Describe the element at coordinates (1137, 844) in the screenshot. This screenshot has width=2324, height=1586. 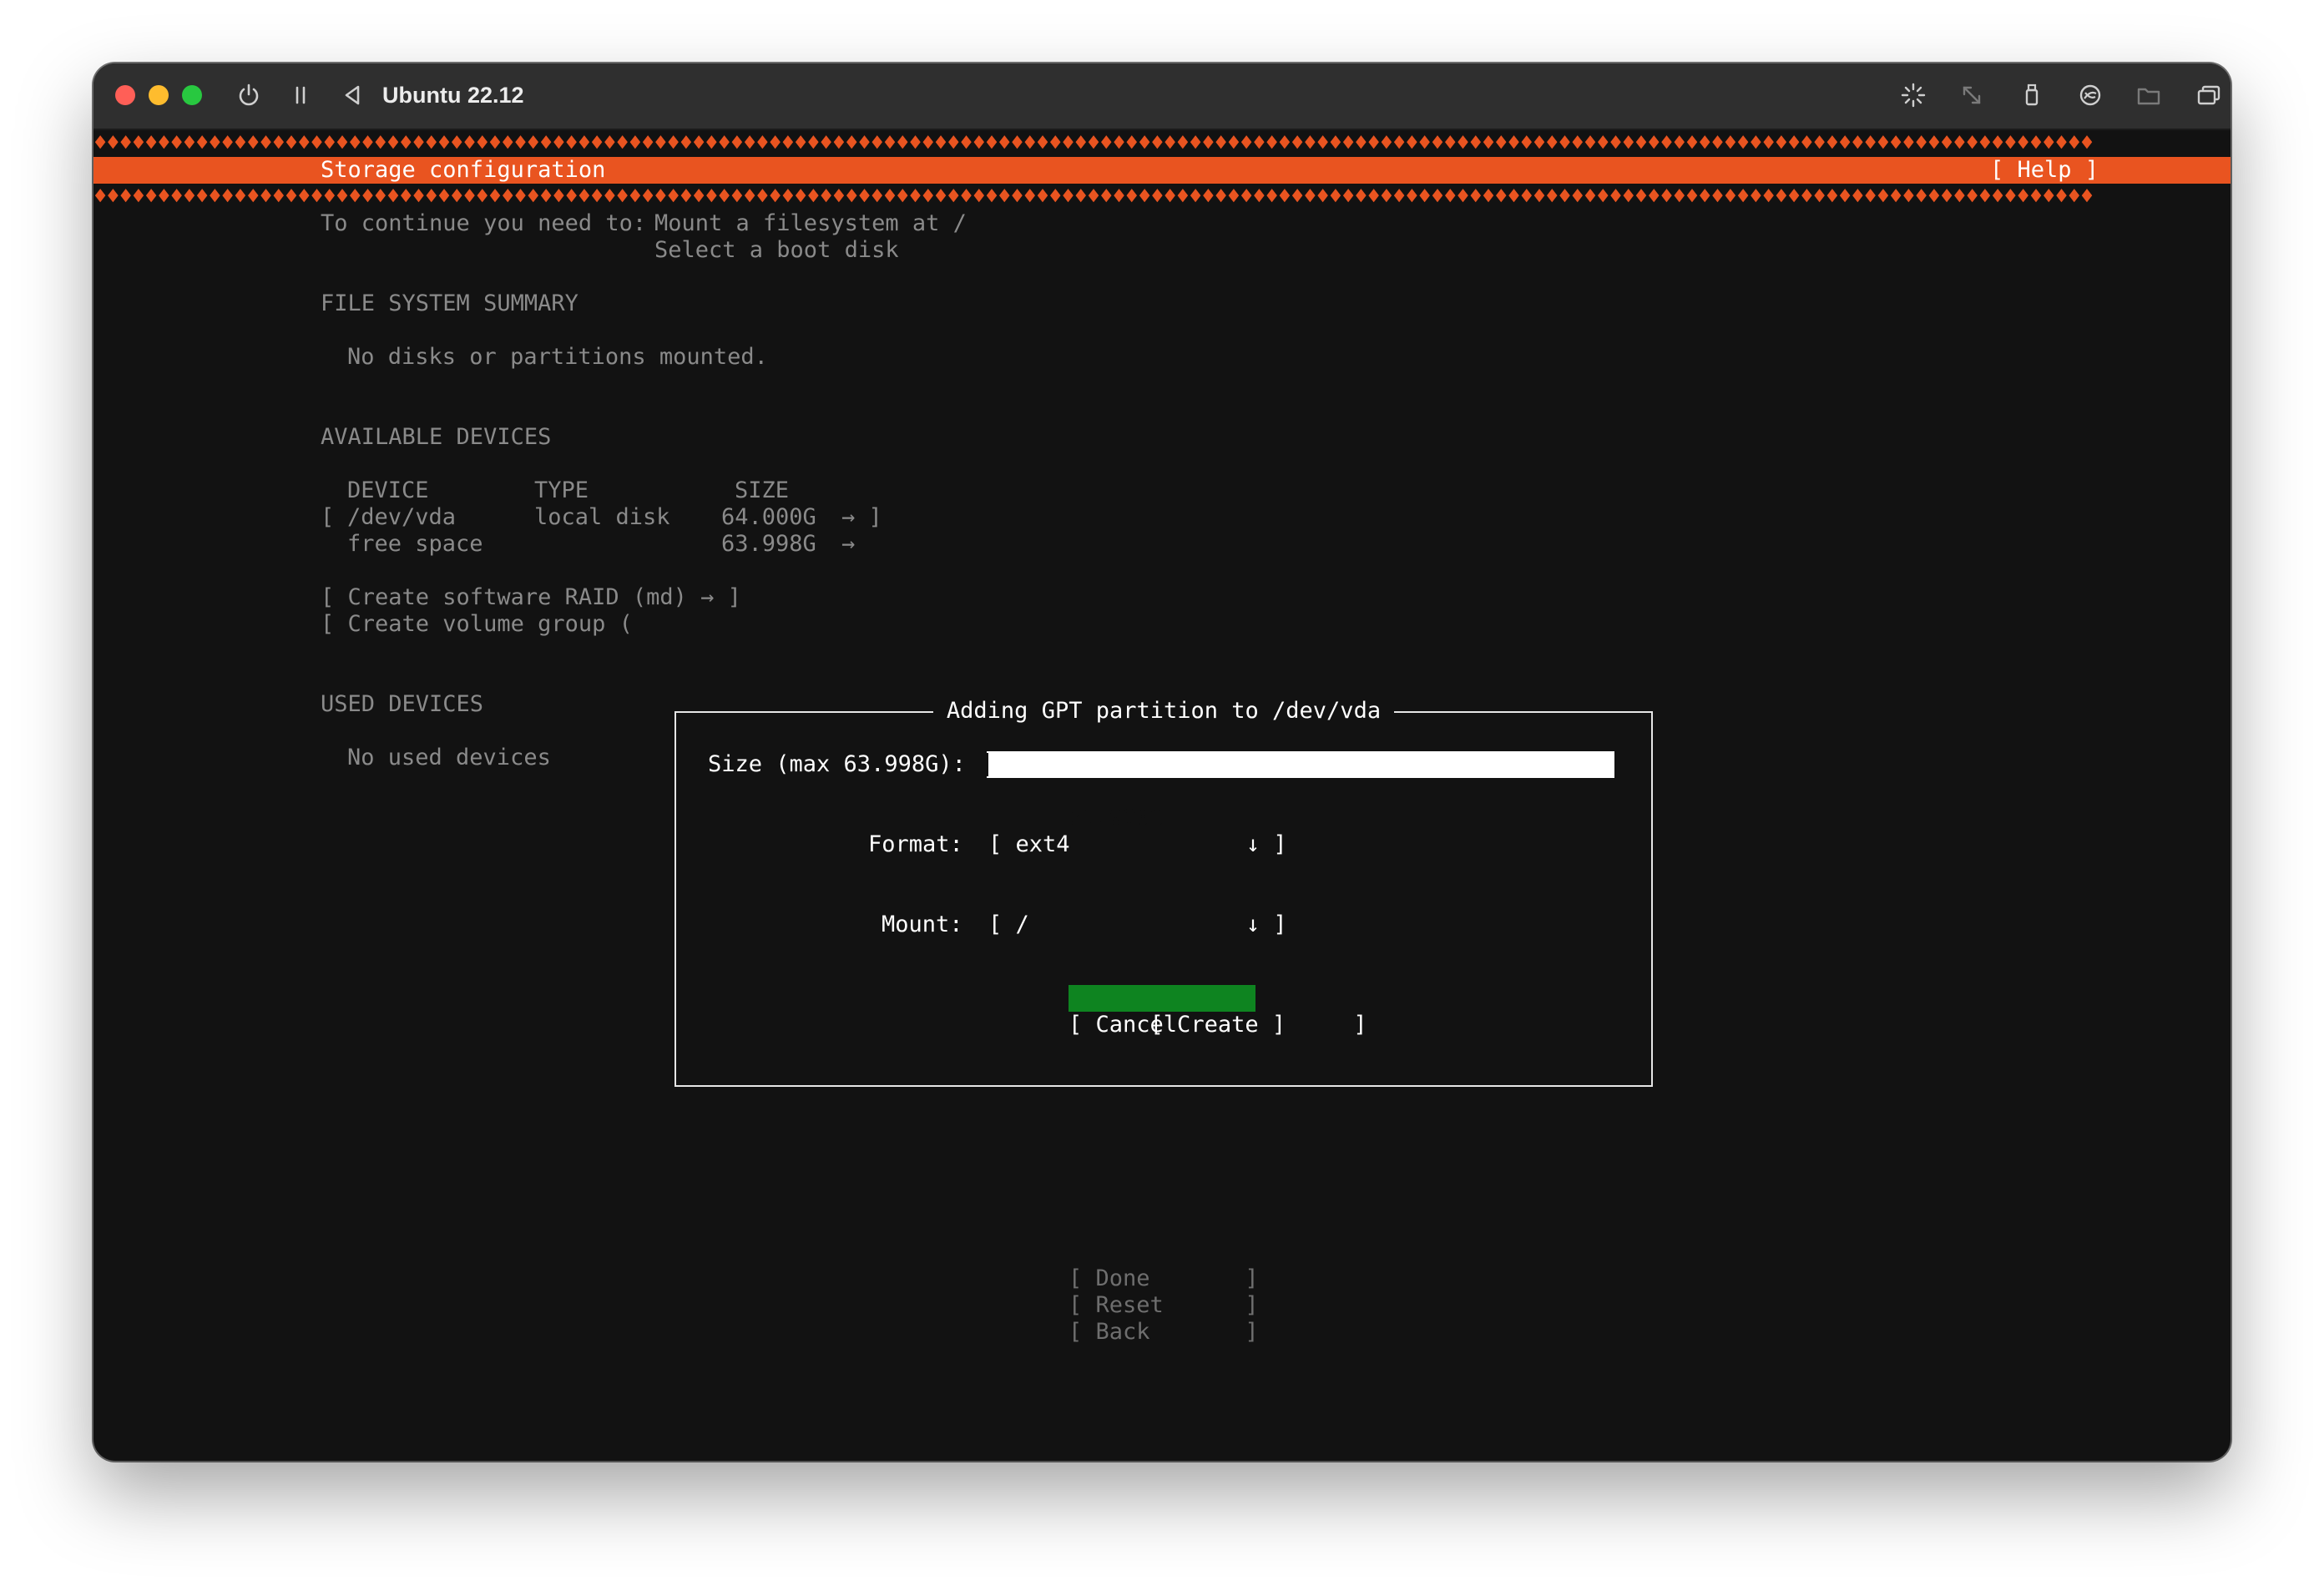
I see `format-select: [ ext4 ↓ ]` at that location.